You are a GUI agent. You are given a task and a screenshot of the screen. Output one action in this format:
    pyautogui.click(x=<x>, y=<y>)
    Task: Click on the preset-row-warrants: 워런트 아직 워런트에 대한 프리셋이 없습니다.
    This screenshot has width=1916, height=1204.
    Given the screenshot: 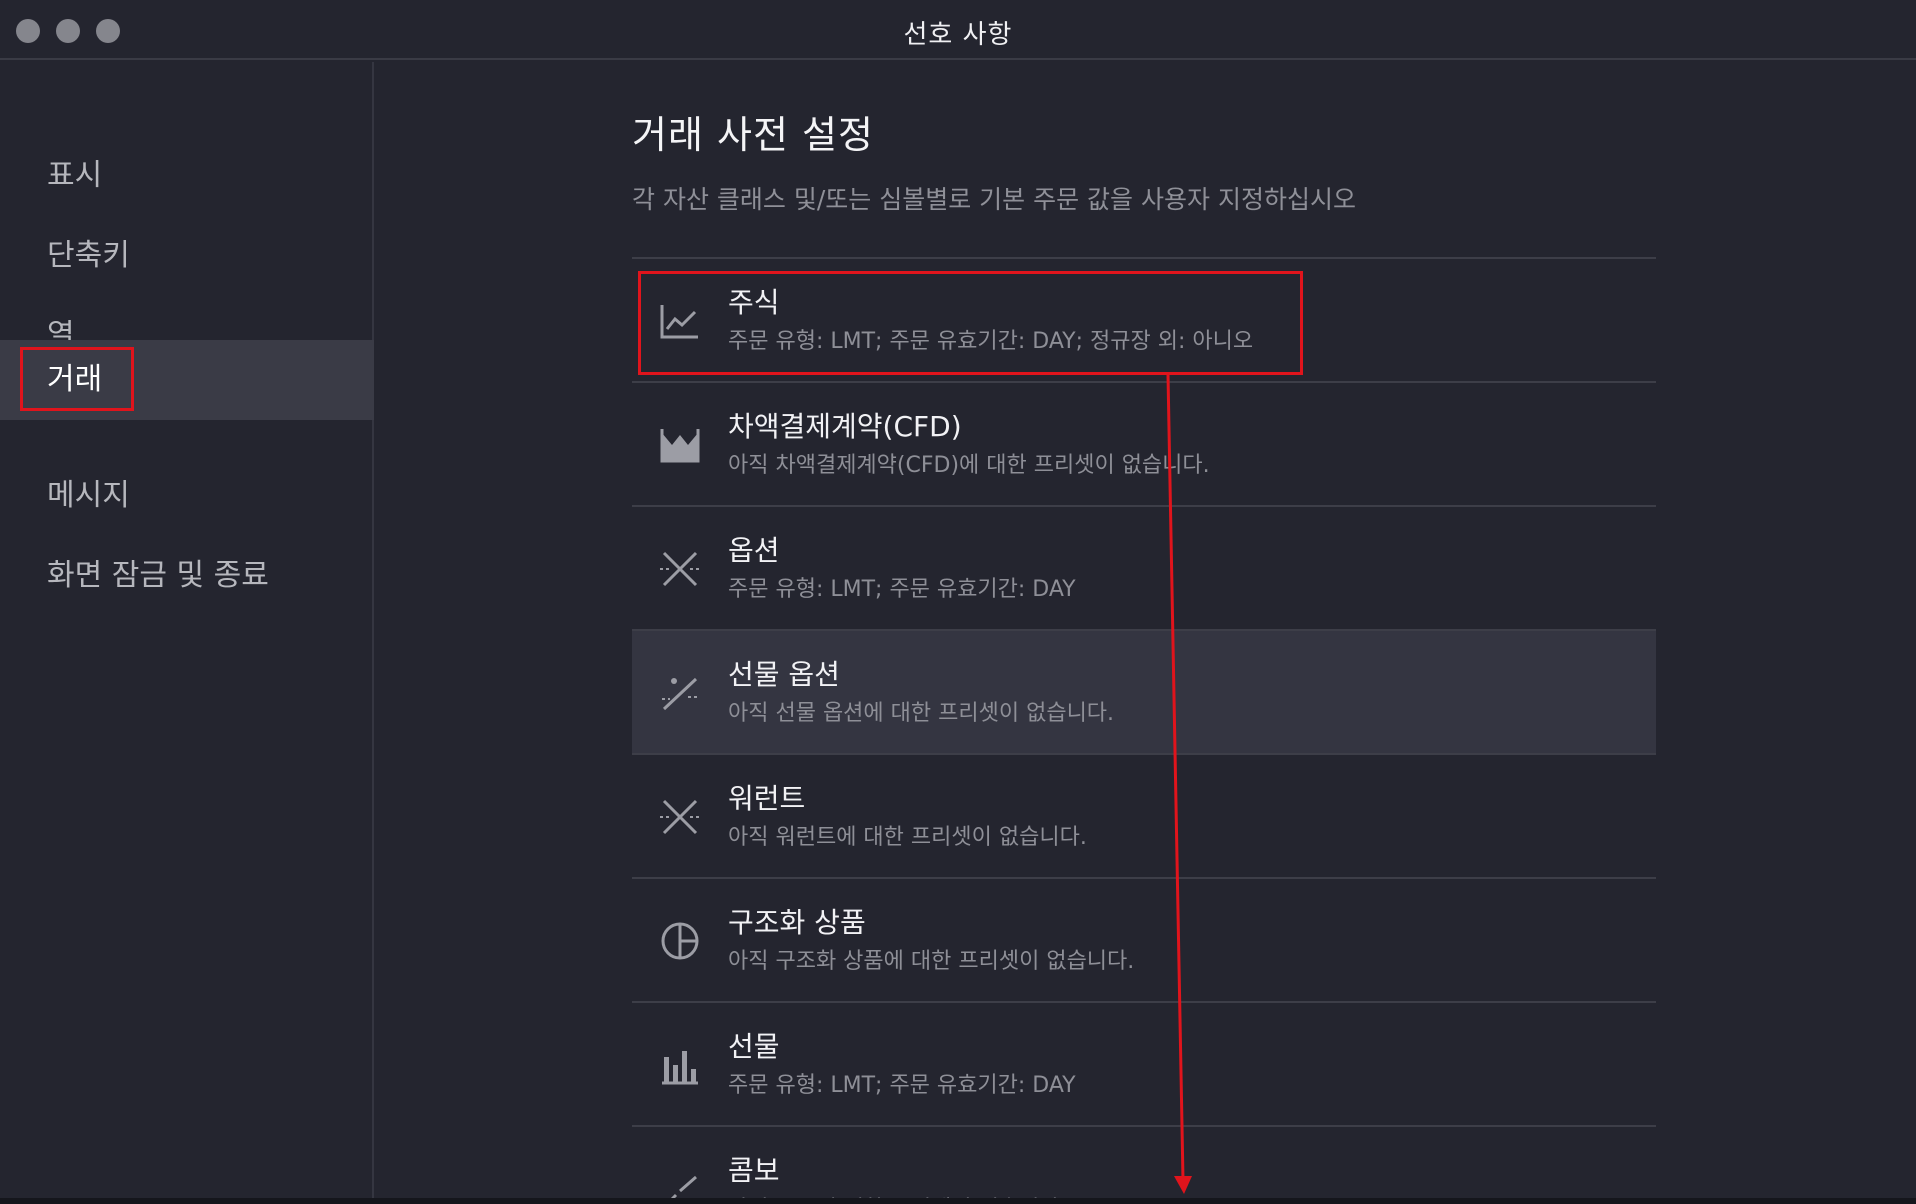 What is the action you would take?
    pyautogui.click(x=1144, y=817)
    